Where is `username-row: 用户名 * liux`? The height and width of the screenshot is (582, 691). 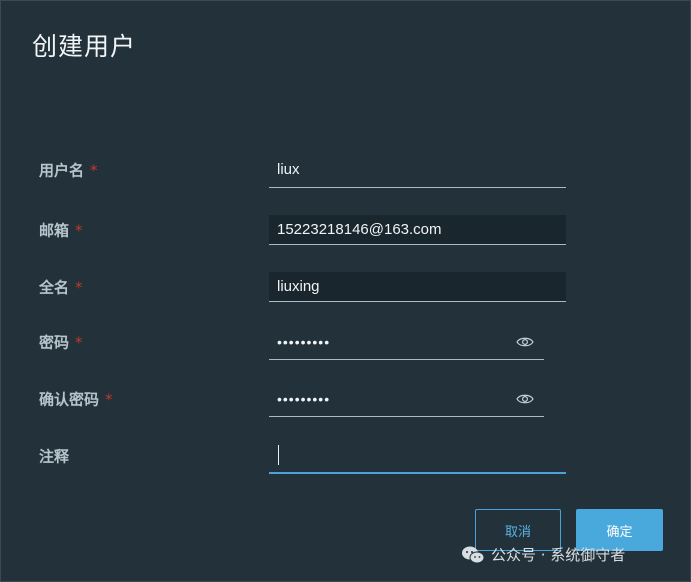
username-row: 用户名 * liux is located at coordinates (345, 170).